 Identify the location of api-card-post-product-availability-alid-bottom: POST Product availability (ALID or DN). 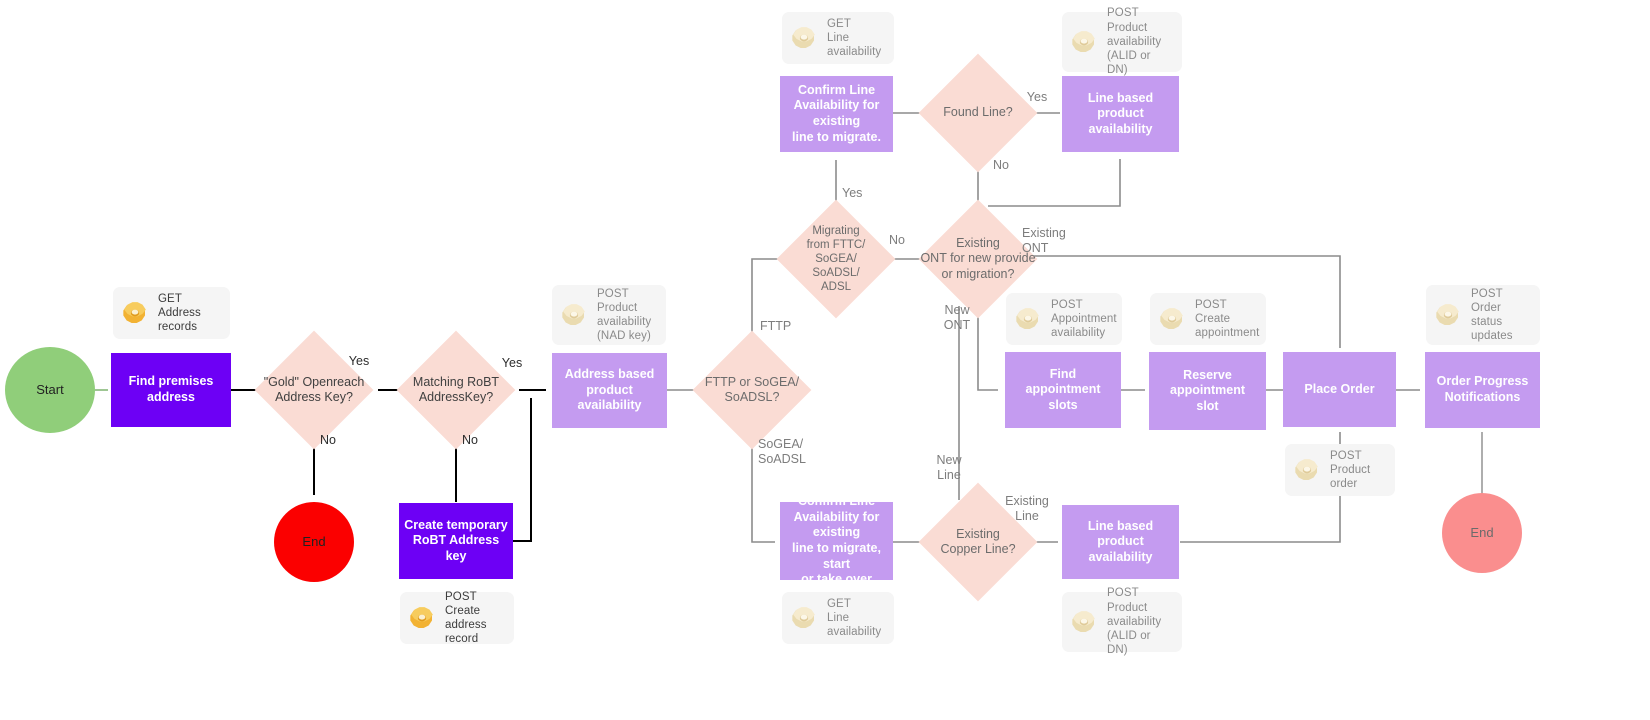
(1122, 621).